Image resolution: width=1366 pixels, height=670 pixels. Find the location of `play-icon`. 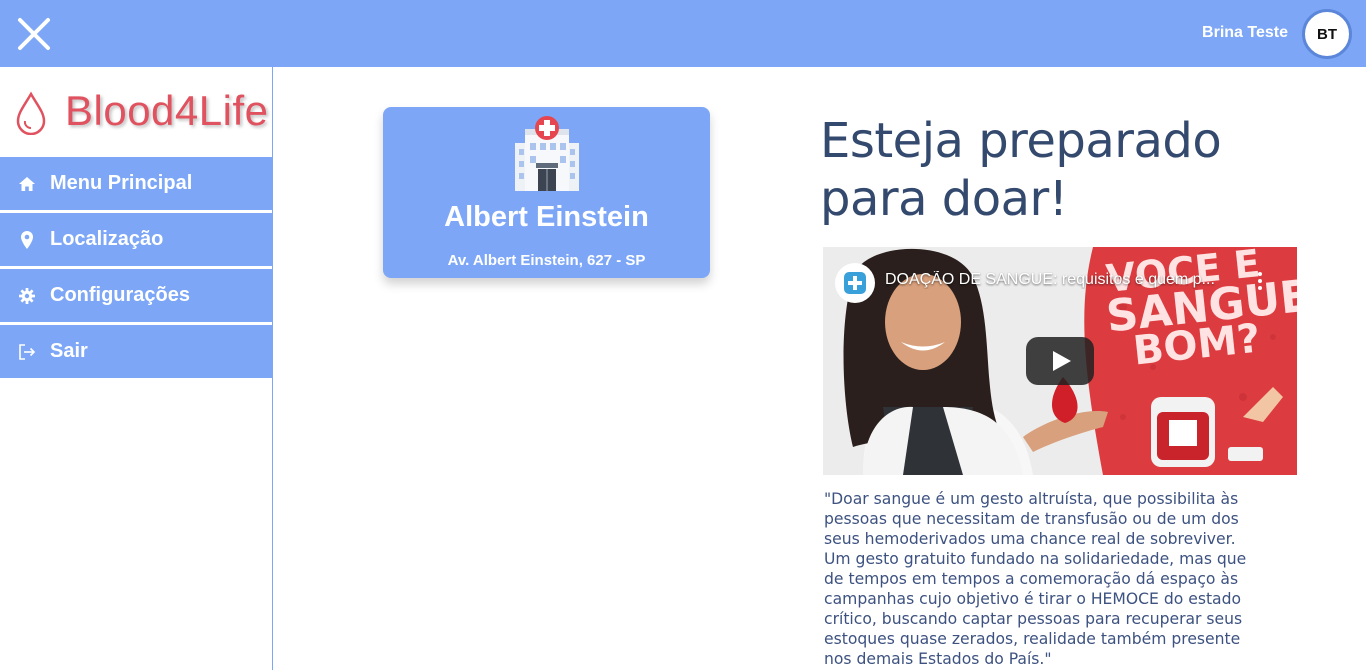

play-icon is located at coordinates (1060, 361).